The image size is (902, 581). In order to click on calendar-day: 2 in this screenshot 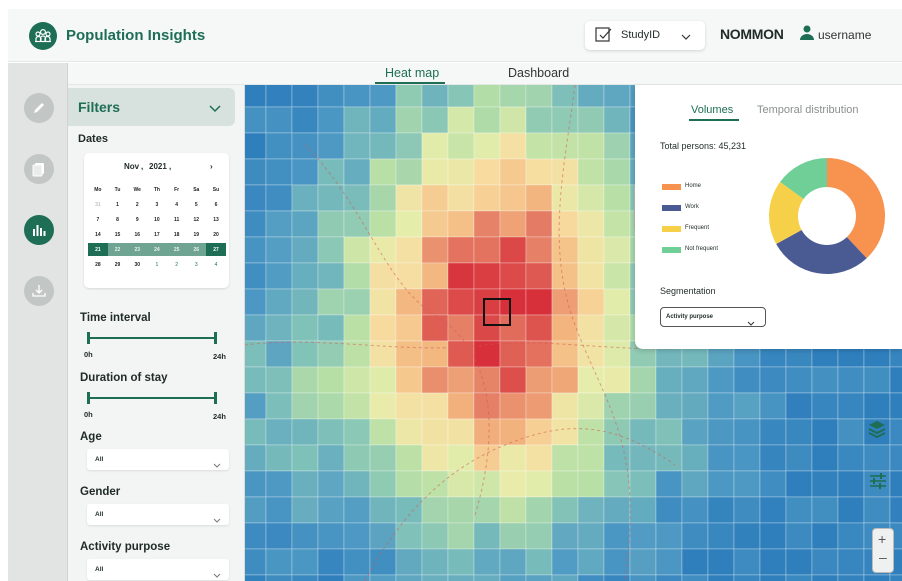, I will do `click(177, 264)`.